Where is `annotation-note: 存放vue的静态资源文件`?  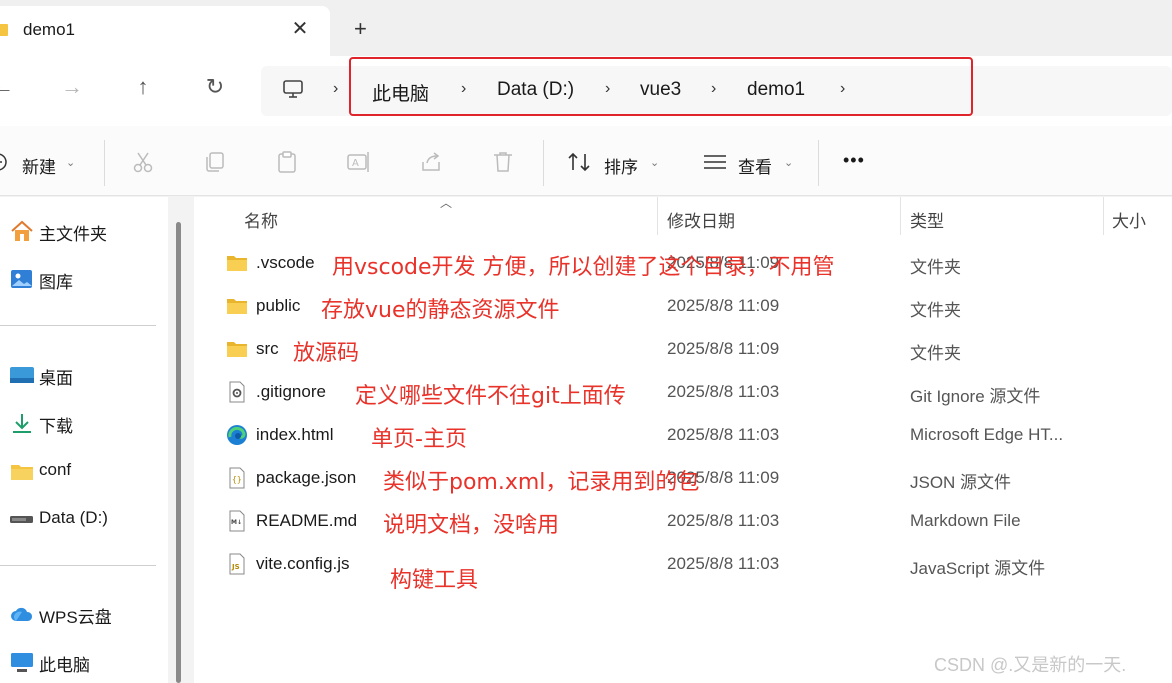 annotation-note: 存放vue的静态资源文件 is located at coordinates (440, 310).